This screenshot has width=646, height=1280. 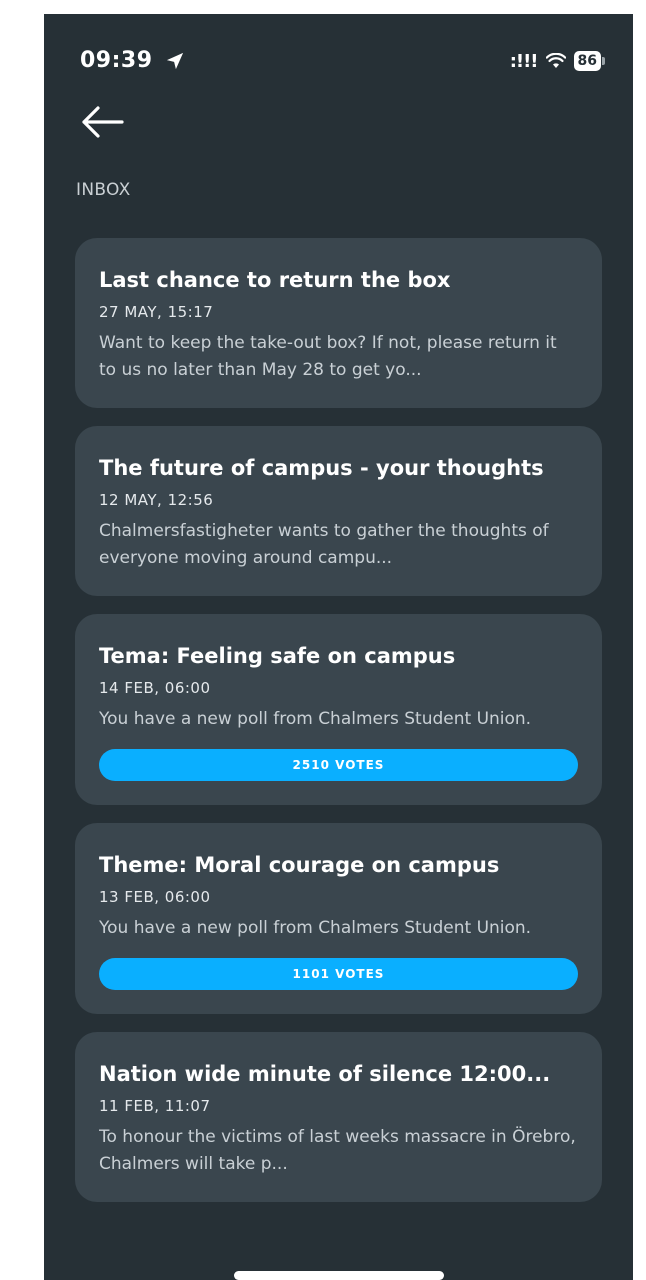 I want to click on message-date: 27 MAY, 15:17, so click(x=156, y=312).